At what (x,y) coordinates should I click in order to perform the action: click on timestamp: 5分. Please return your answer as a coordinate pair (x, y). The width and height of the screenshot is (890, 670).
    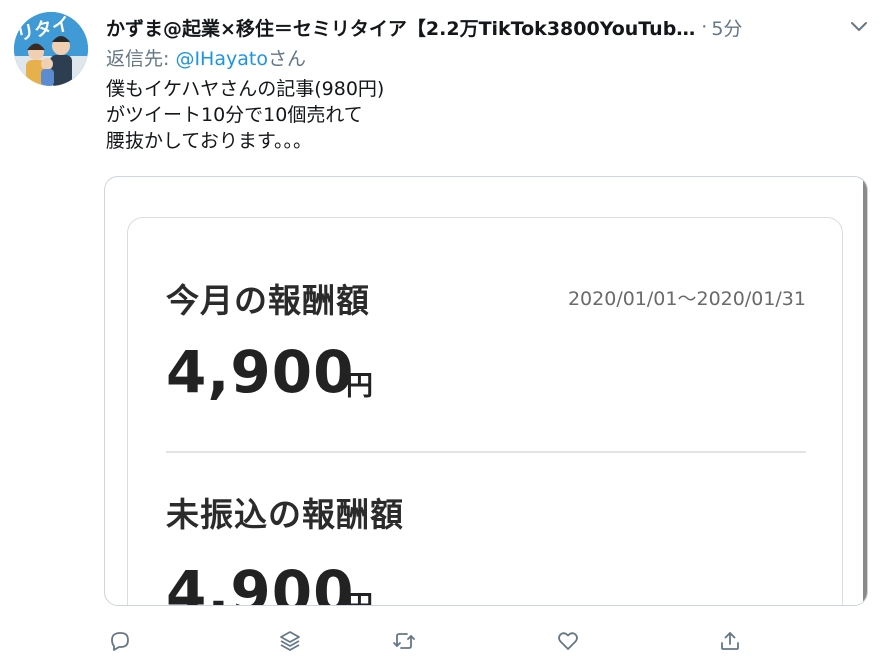
    Looking at the image, I should click on (726, 27).